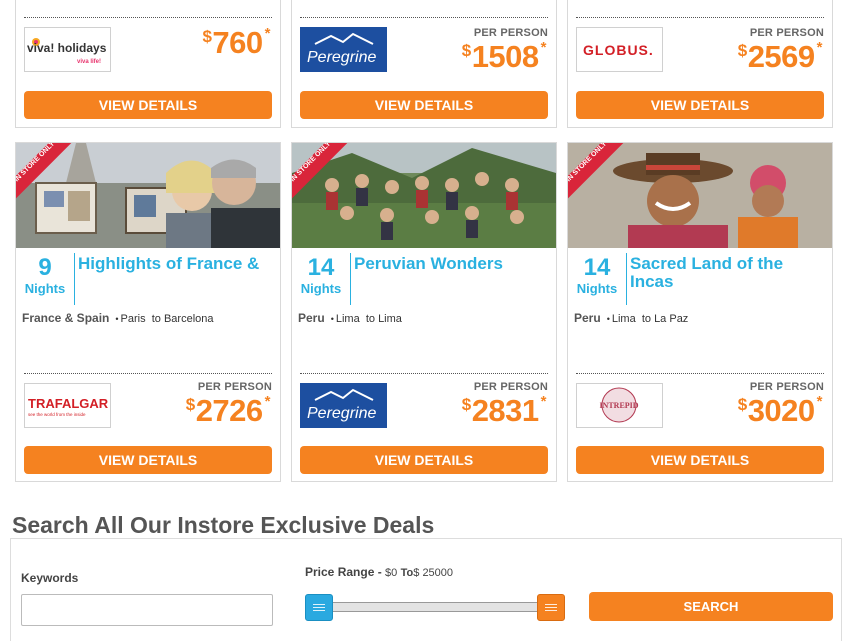 This screenshot has height=641, width=852. I want to click on svg-text: viva life!, so click(89, 62).